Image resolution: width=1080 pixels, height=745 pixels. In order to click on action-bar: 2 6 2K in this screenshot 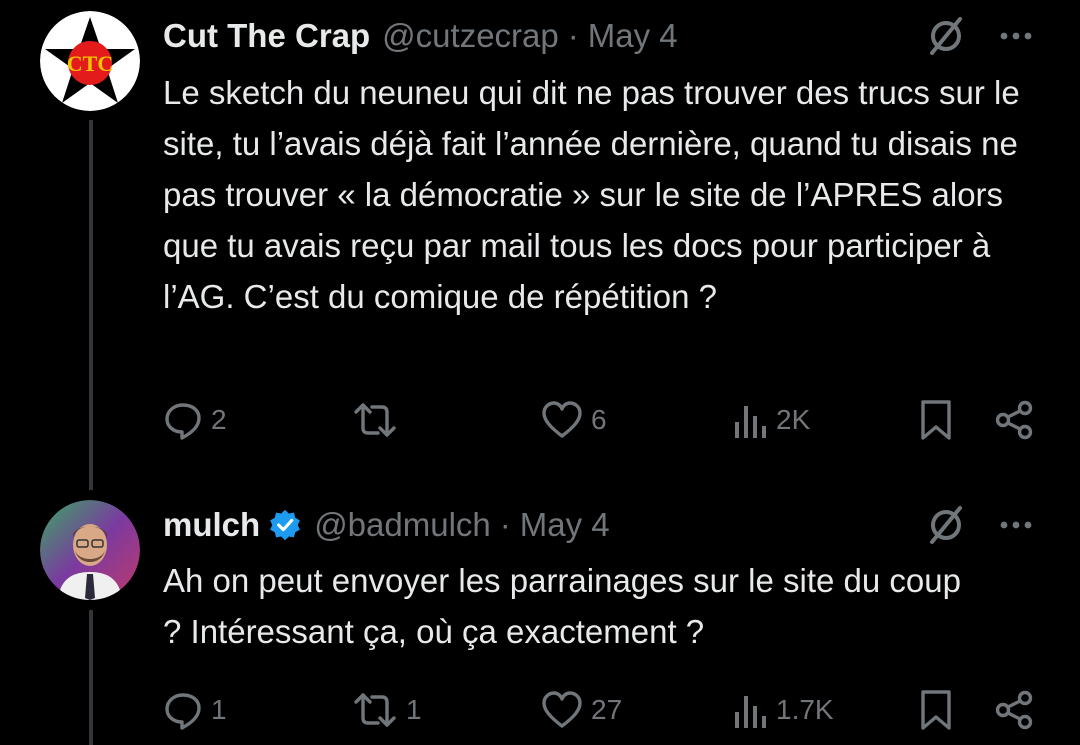, I will do `click(540, 420)`.